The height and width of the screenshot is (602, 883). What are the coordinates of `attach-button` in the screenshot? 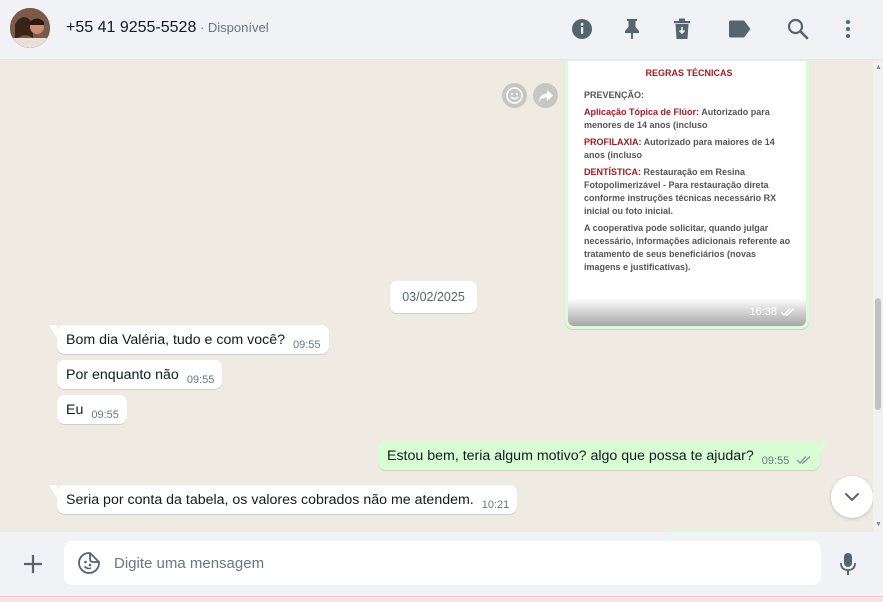 It's located at (33, 564).